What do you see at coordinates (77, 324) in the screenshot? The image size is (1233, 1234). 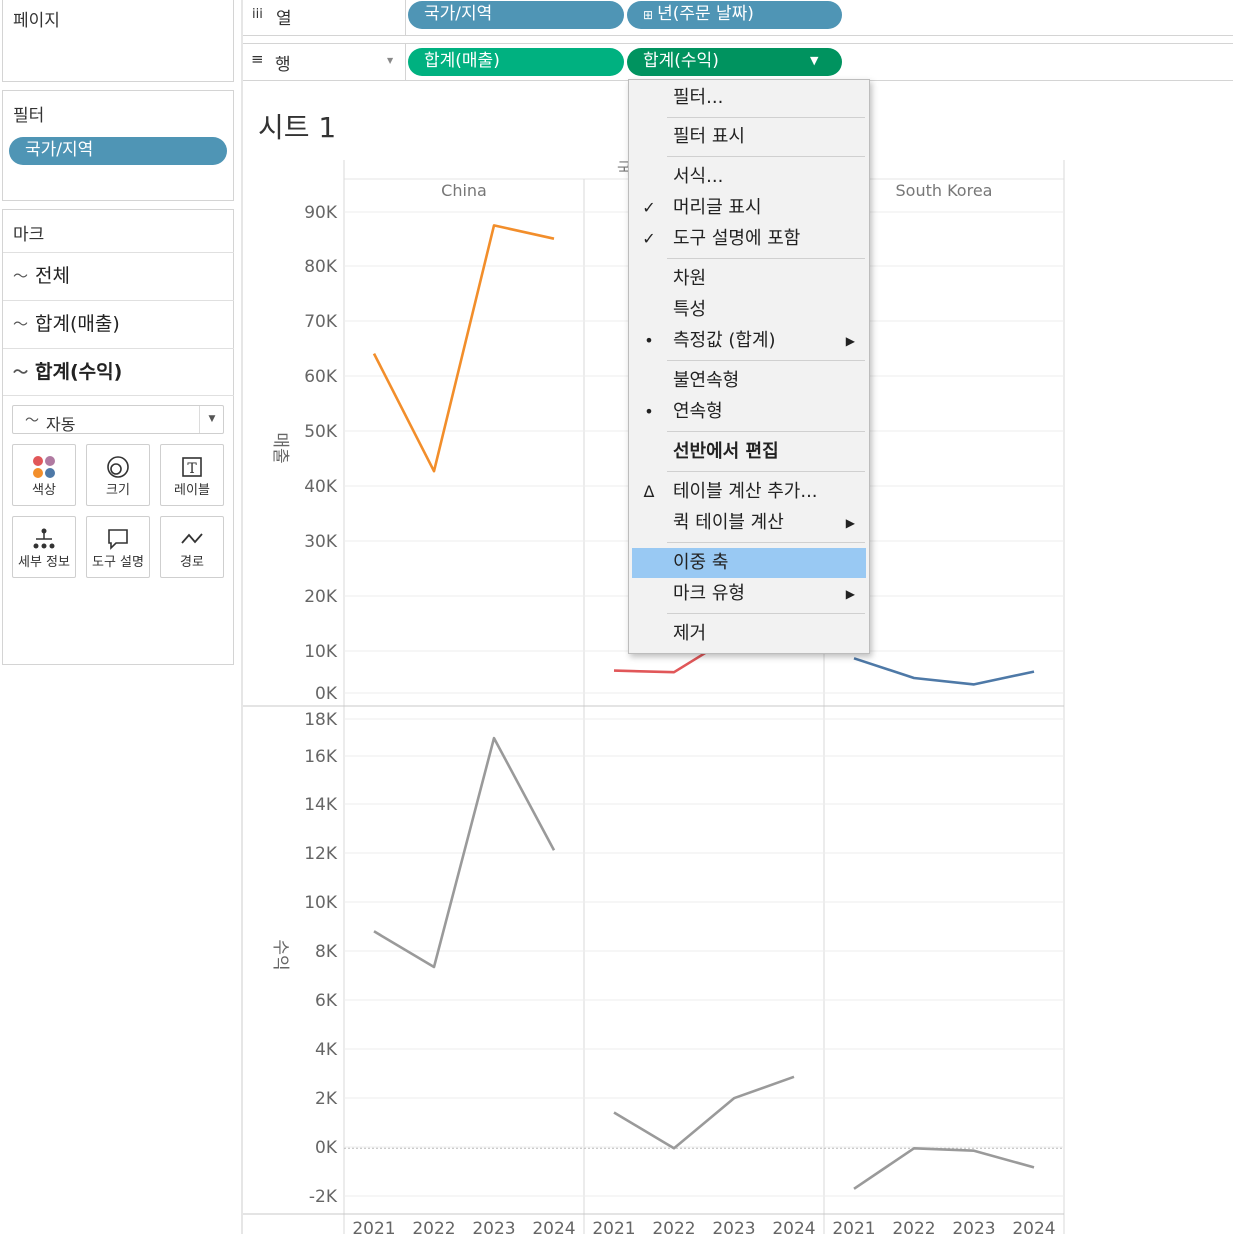 I see `marks-row-label: 합계(매출)` at bounding box center [77, 324].